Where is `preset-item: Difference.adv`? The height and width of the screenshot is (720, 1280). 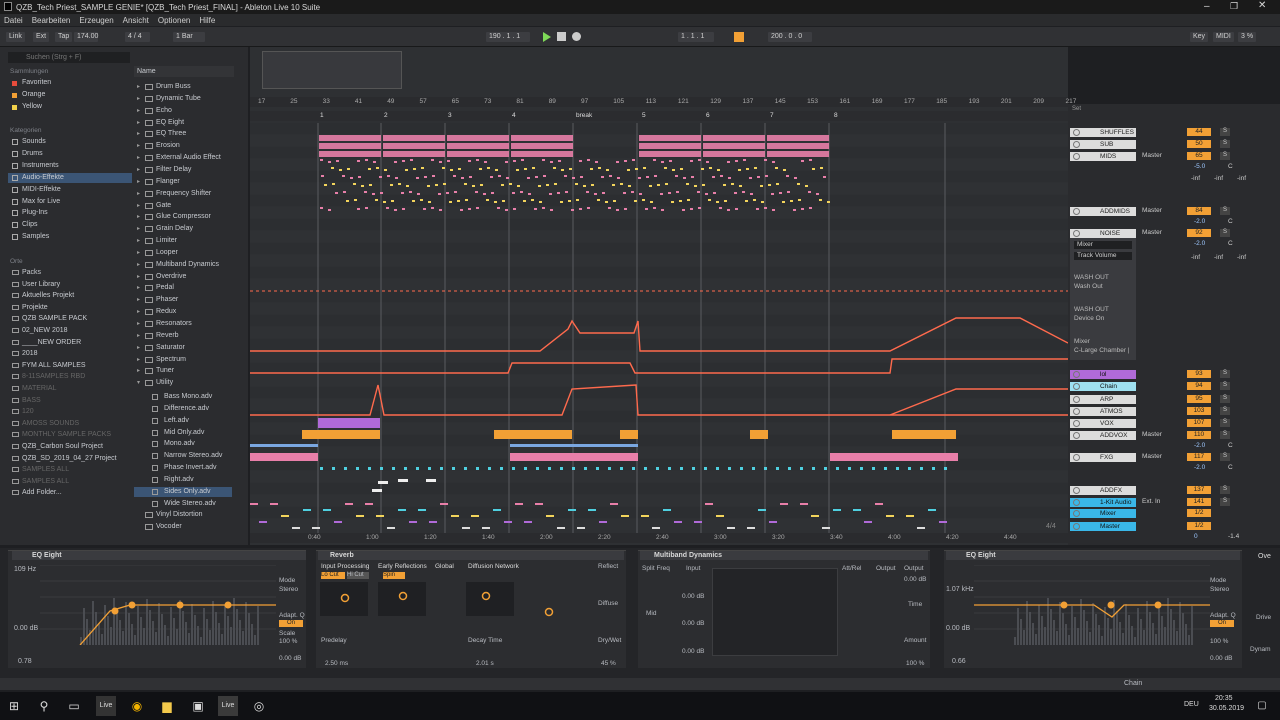
preset-item: Difference.adv is located at coordinates (186, 408).